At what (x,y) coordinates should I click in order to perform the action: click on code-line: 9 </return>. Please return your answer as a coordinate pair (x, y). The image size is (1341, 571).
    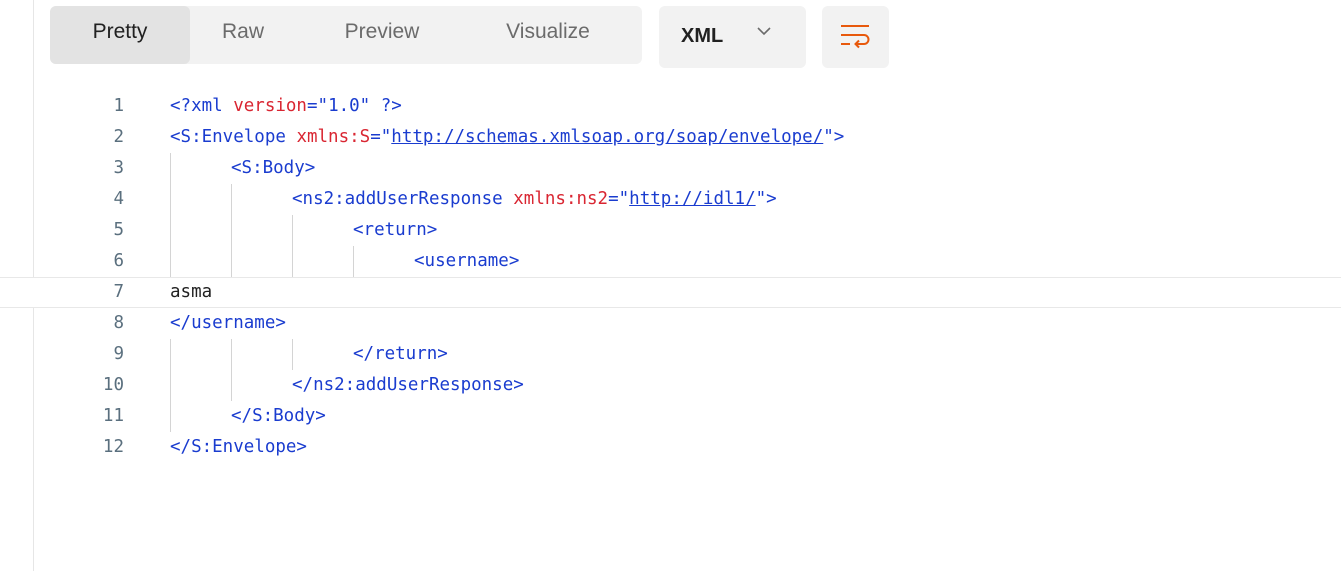
    Looking at the image, I should click on (670, 354).